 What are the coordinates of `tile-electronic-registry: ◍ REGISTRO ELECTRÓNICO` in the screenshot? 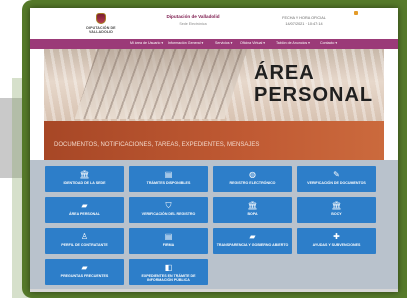 It's located at (252, 179).